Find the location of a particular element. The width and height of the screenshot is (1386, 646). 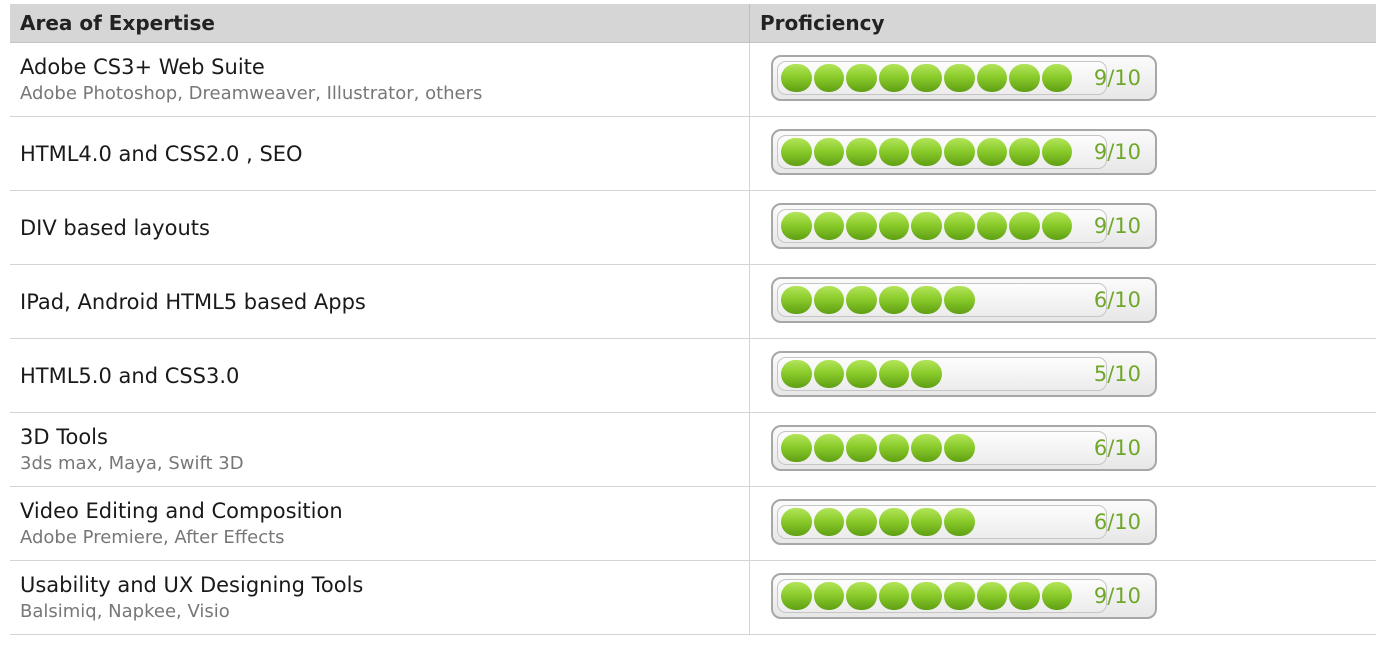

proficiency-meter: 5/10 is located at coordinates (964, 374).